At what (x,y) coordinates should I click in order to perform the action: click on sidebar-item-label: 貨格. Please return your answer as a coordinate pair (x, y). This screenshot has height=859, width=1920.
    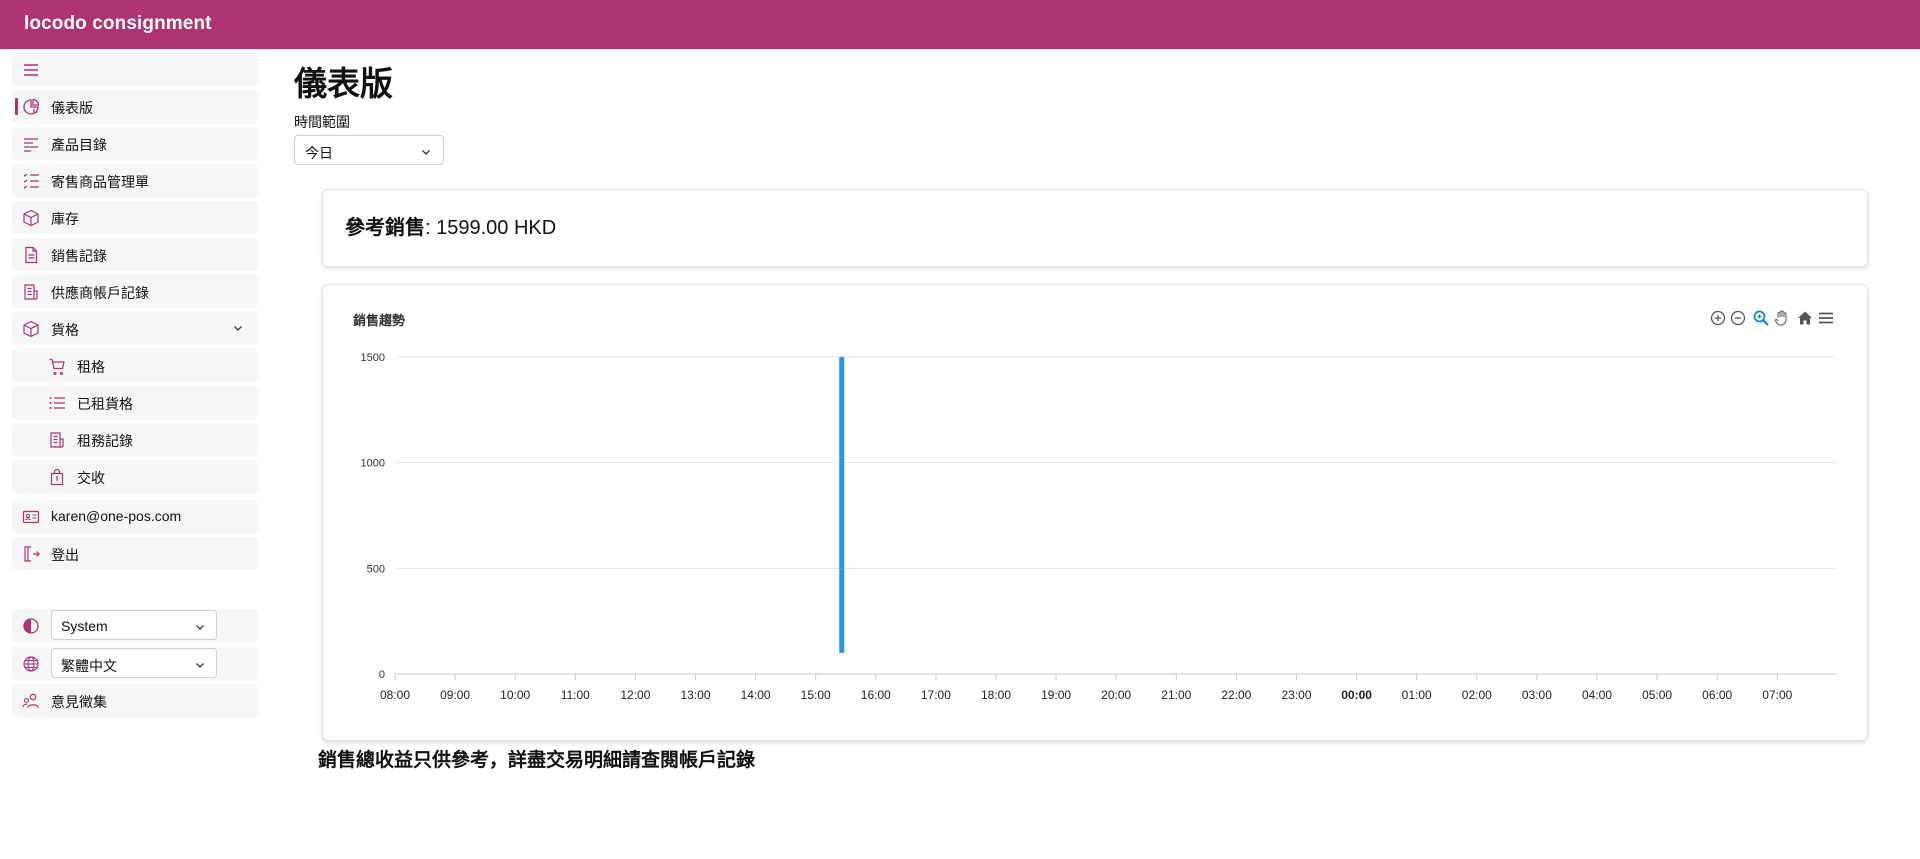
    Looking at the image, I should click on (65, 330).